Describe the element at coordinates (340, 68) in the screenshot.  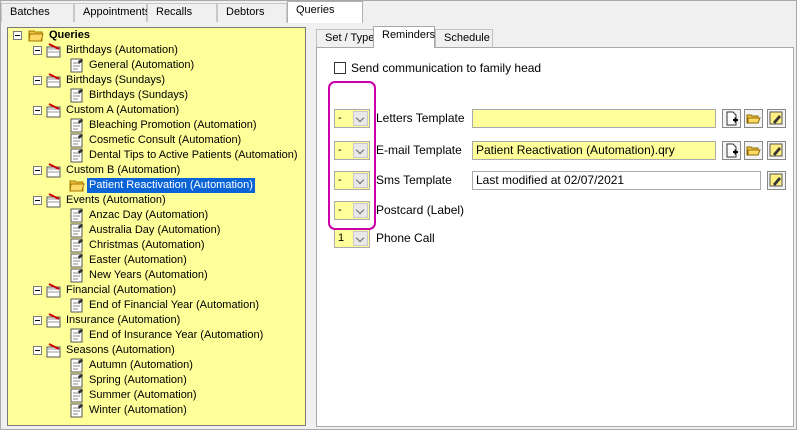
I see `family-head-checkbox` at that location.